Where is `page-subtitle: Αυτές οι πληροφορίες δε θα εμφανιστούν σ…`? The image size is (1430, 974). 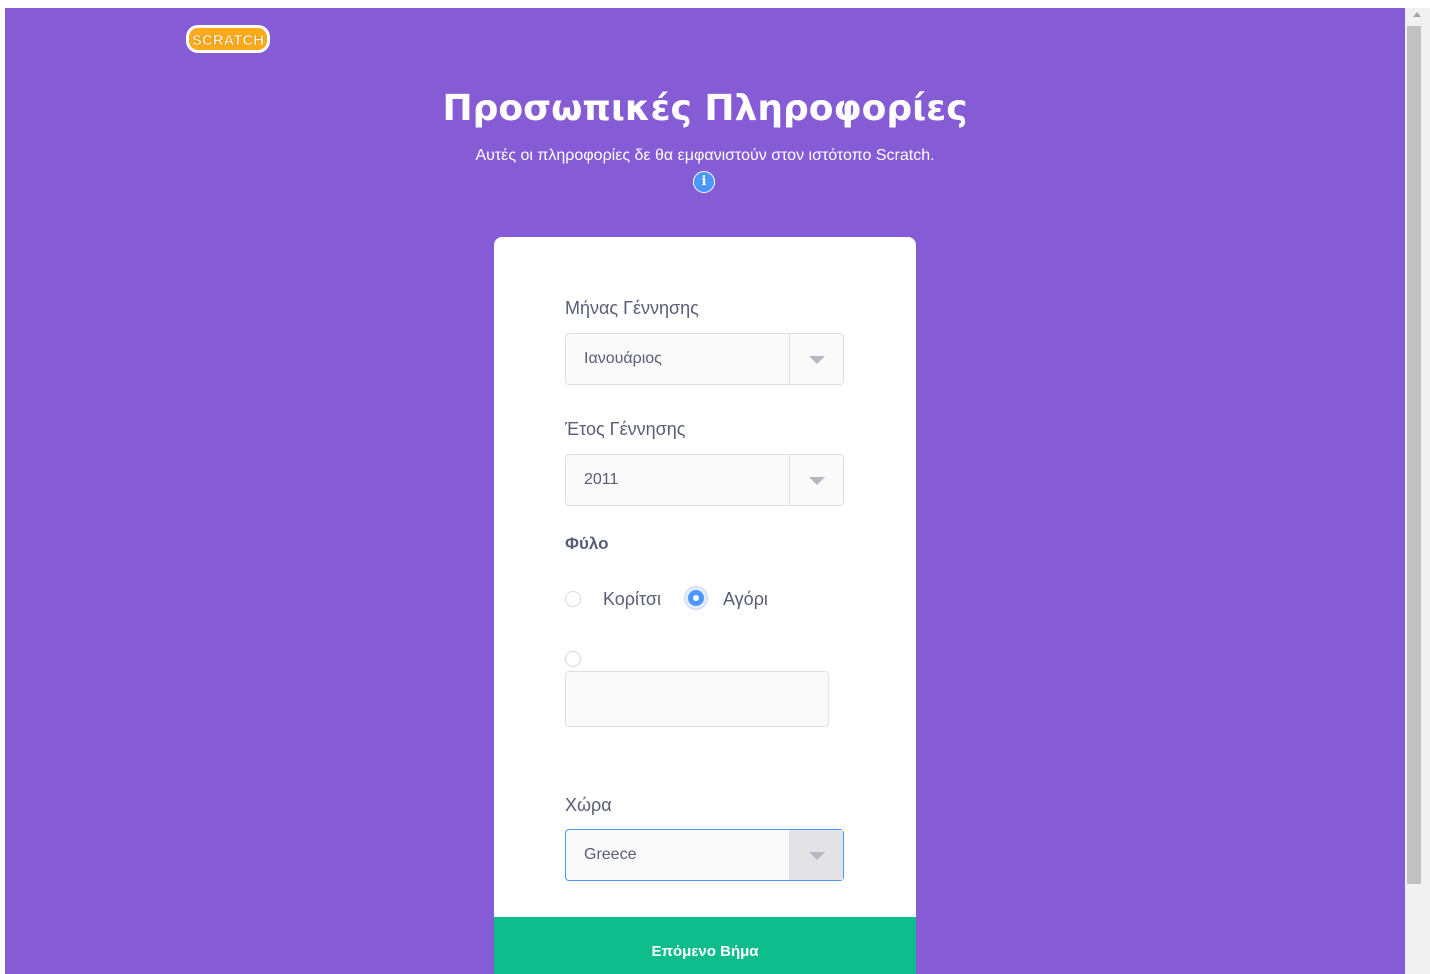
page-subtitle: Αυτές οι πληροφορίες δε θα εμφανιστούν σ… is located at coordinates (705, 155).